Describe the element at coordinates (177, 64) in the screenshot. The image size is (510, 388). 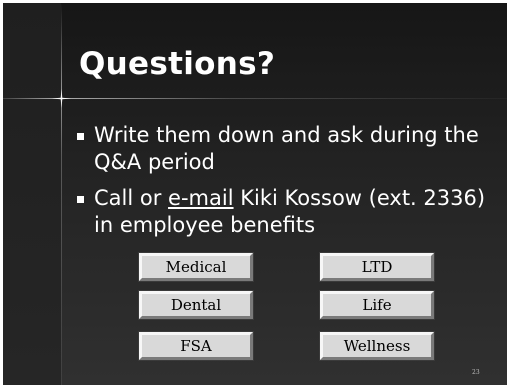
I see `slide-title: Questions?` at that location.